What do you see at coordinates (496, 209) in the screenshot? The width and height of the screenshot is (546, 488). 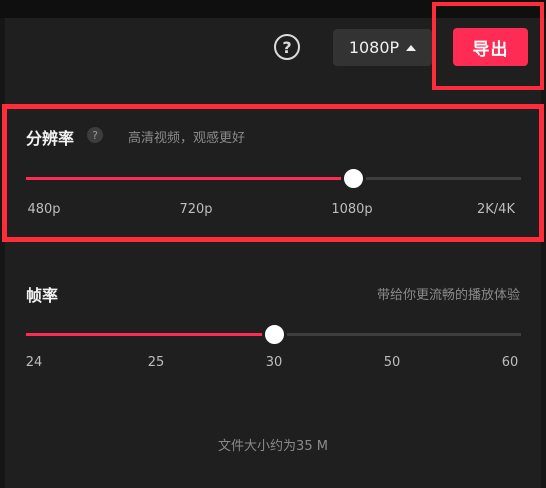 I see `resolution-tick-2k4k: 2K/4K` at bounding box center [496, 209].